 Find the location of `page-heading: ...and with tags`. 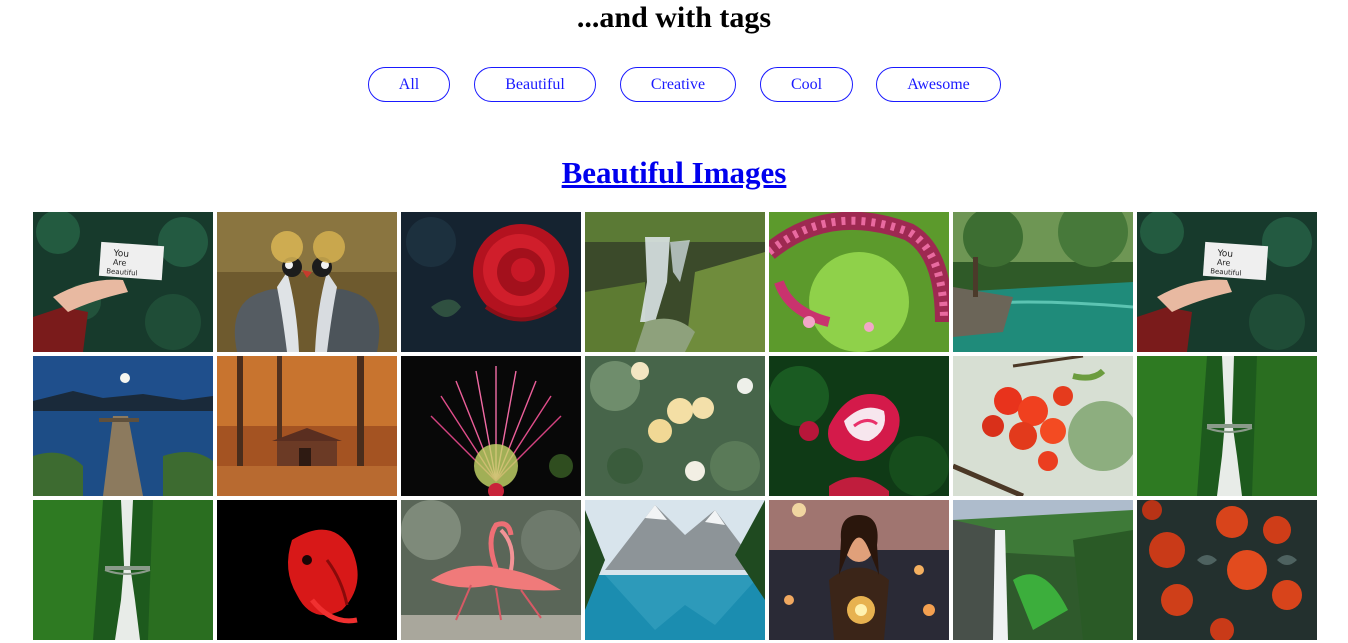

page-heading: ...and with tags is located at coordinates (674, 17).